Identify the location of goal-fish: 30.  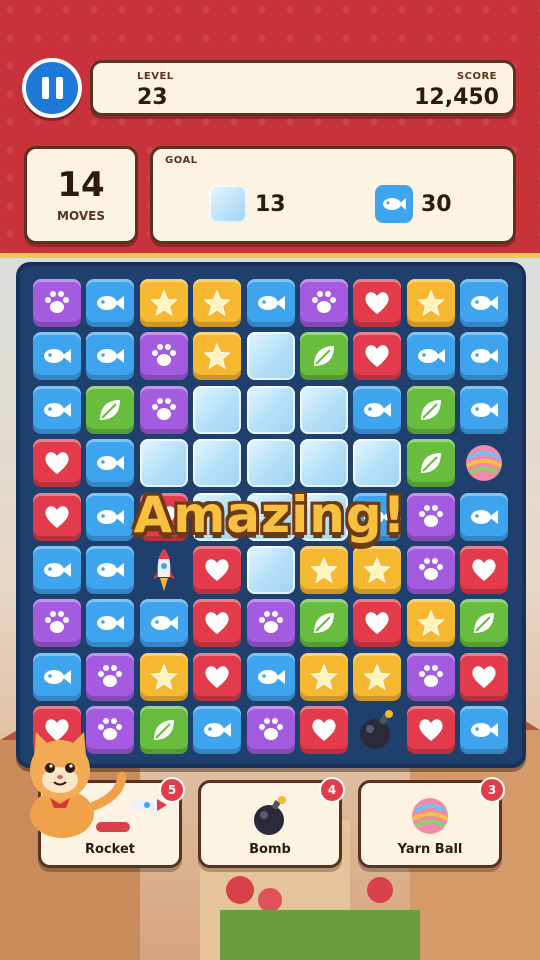
(413, 204).